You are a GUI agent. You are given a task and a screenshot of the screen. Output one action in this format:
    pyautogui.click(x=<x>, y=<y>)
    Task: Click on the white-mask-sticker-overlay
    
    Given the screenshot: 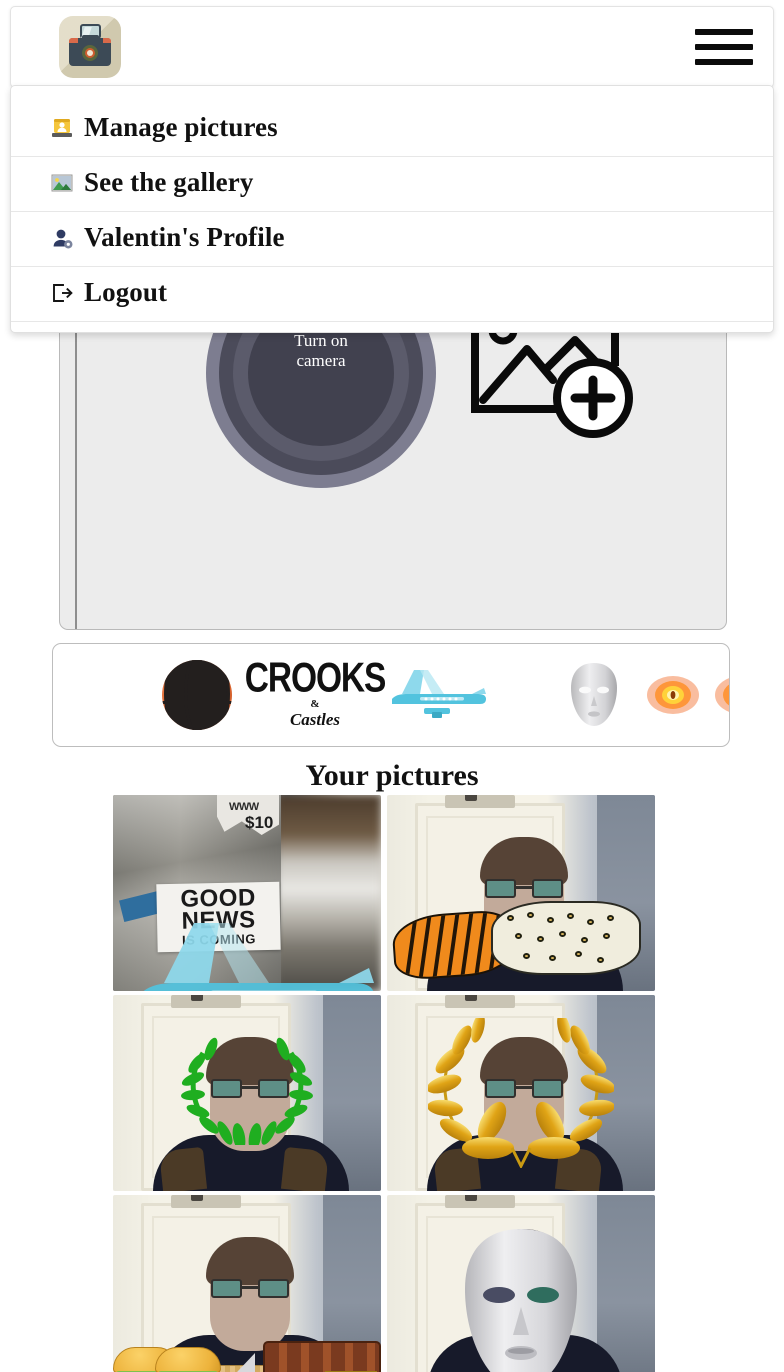 What is the action you would take?
    pyautogui.click(x=521, y=1299)
    